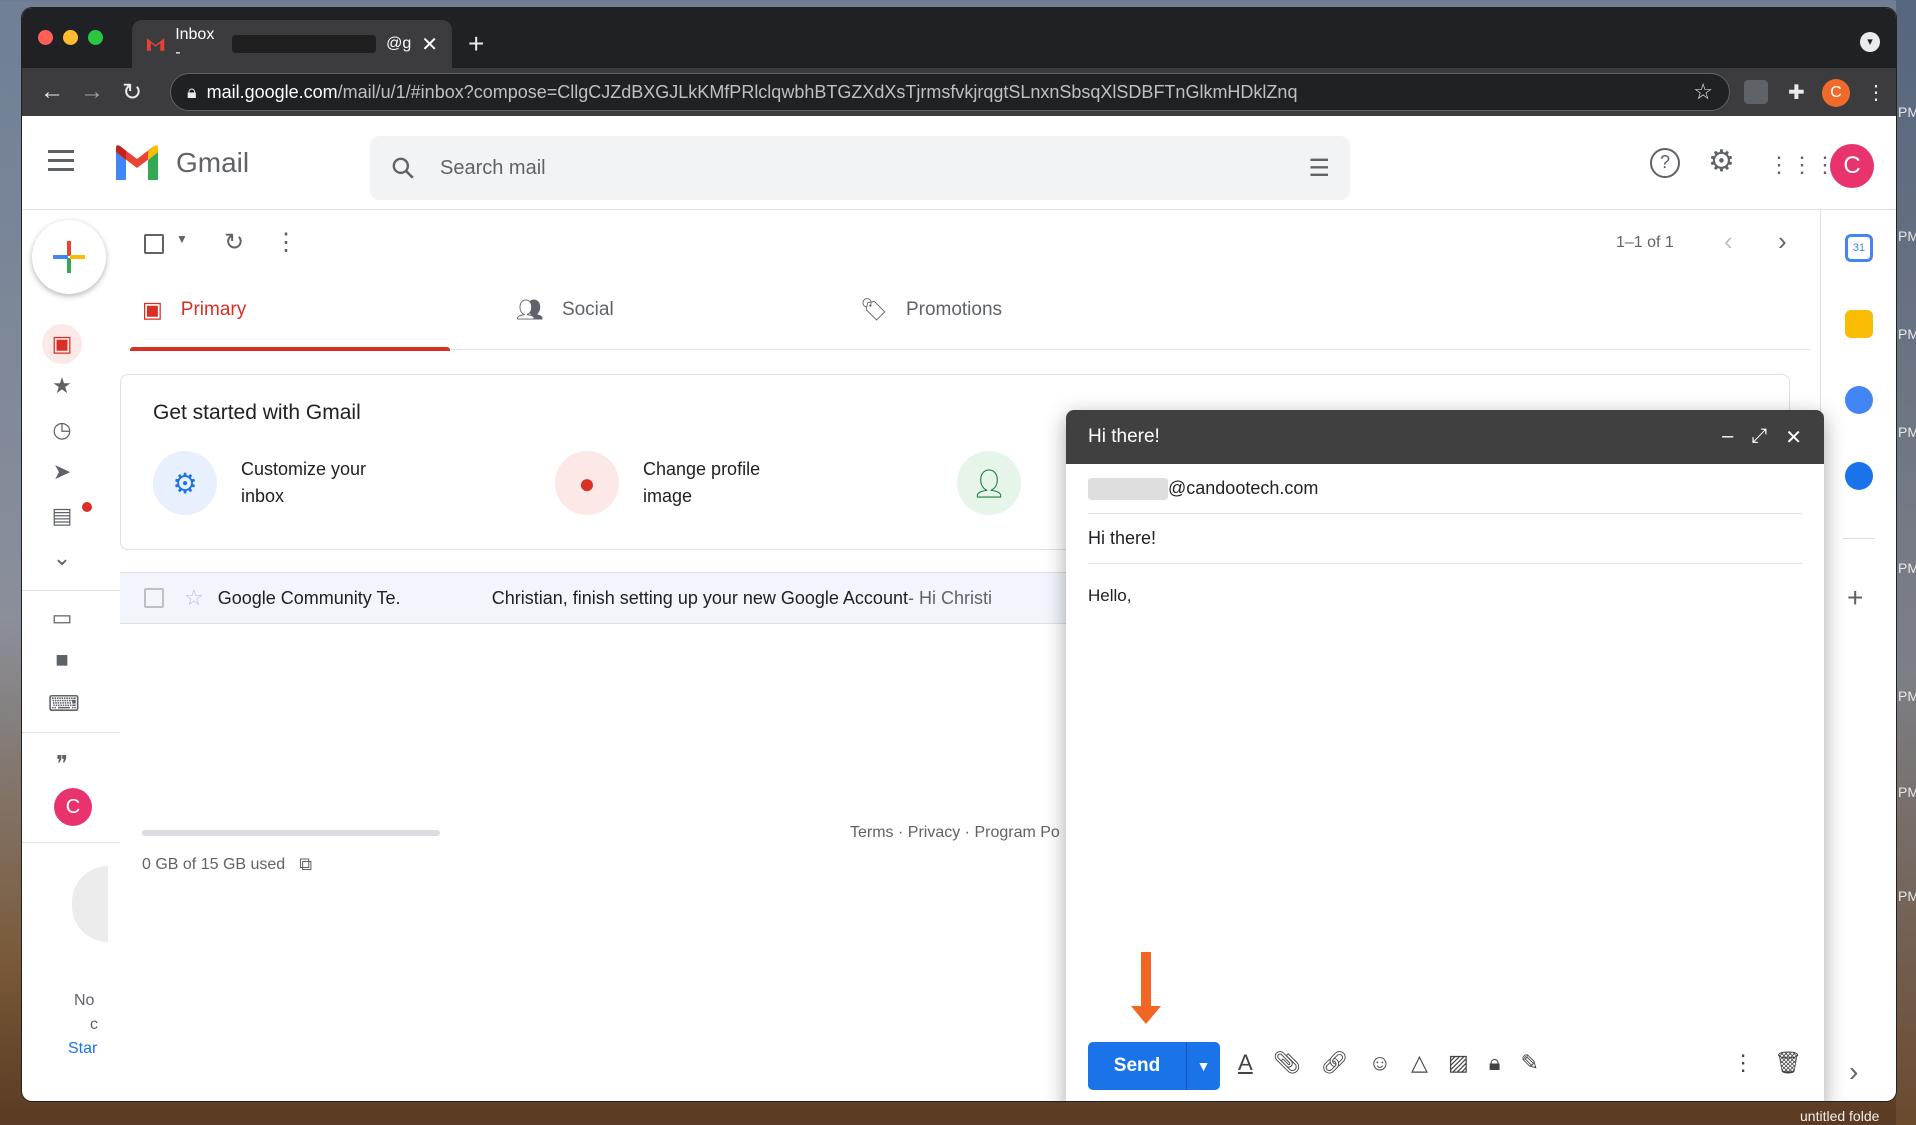 The width and height of the screenshot is (1916, 1125). Describe the element at coordinates (92, 92) in the screenshot. I see `forward-arrow-icon: →` at that location.